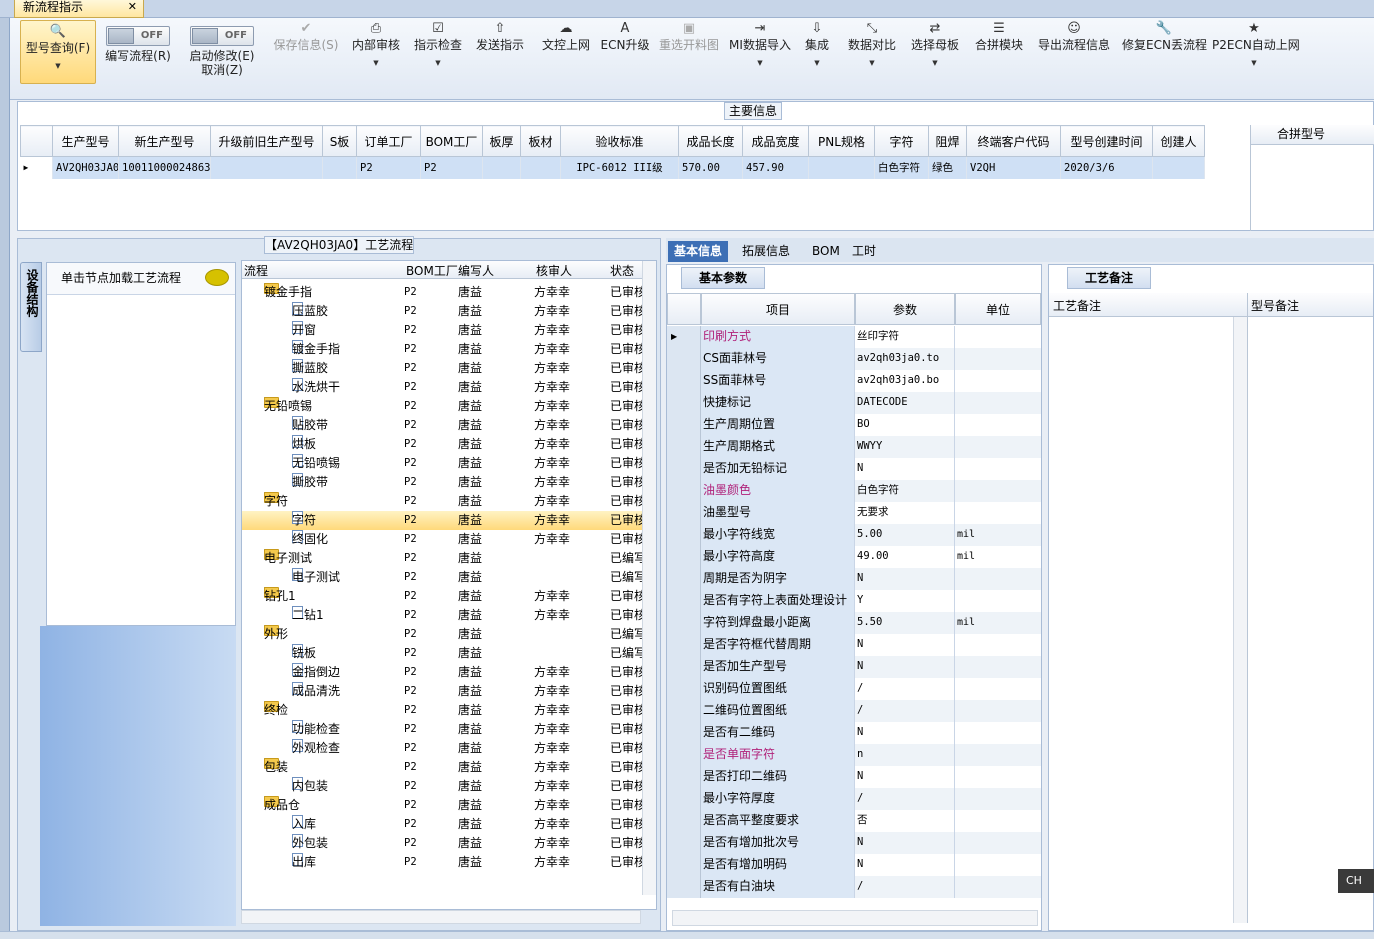 This screenshot has height=939, width=1374. Describe the element at coordinates (442, 805) in the screenshot. I see `tree-node: −成品仓P2唐益方幸幸已审核` at that location.